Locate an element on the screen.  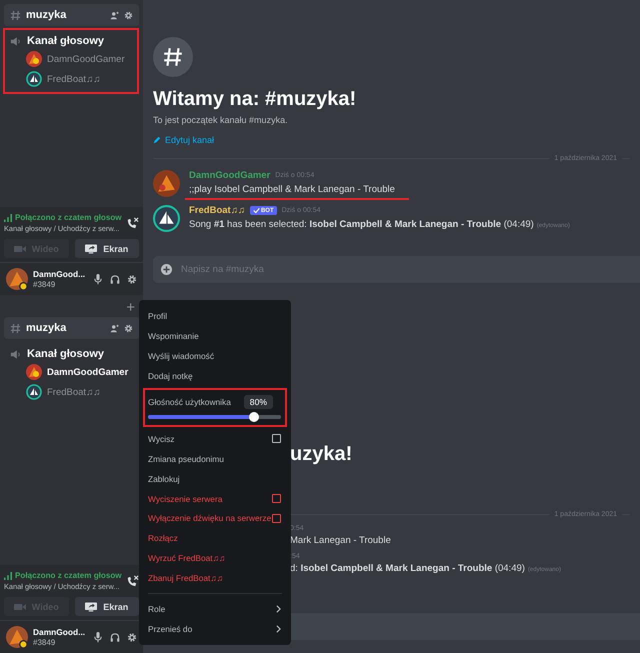
menu-item: Dodaj notkę is located at coordinates (215, 376).